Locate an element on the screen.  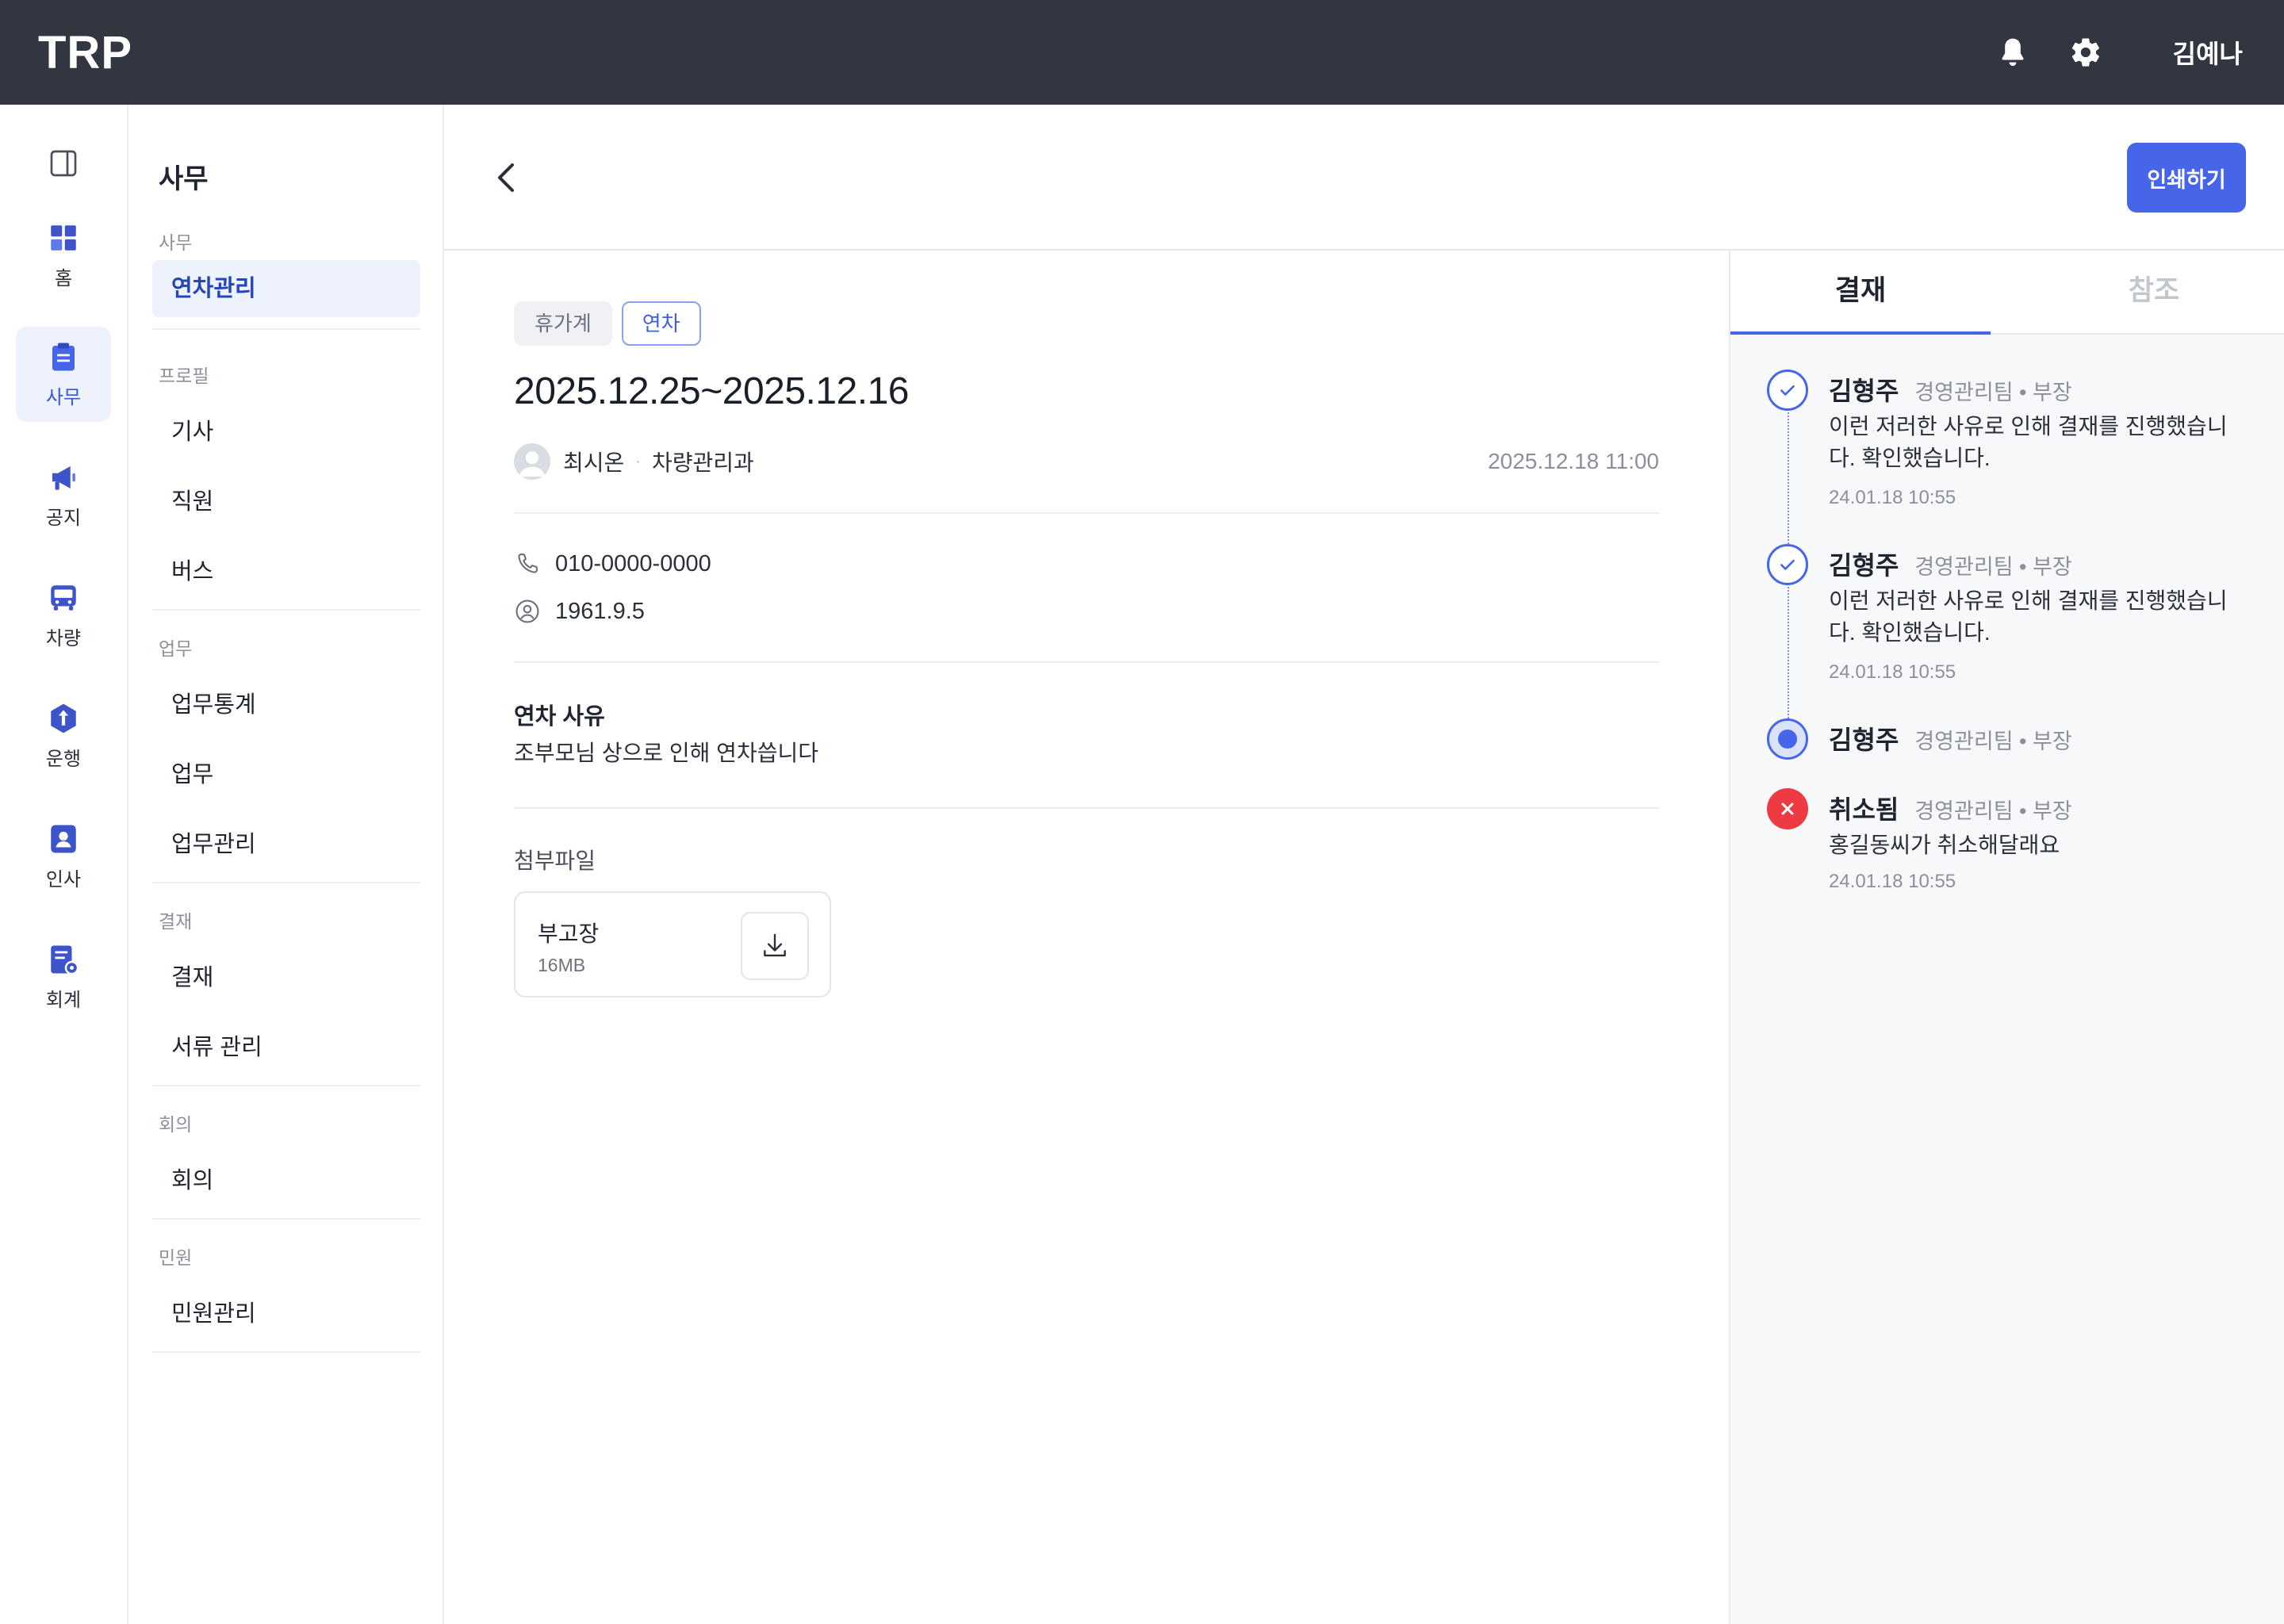
rail-item-vehicle: 차량 is located at coordinates (63, 615).